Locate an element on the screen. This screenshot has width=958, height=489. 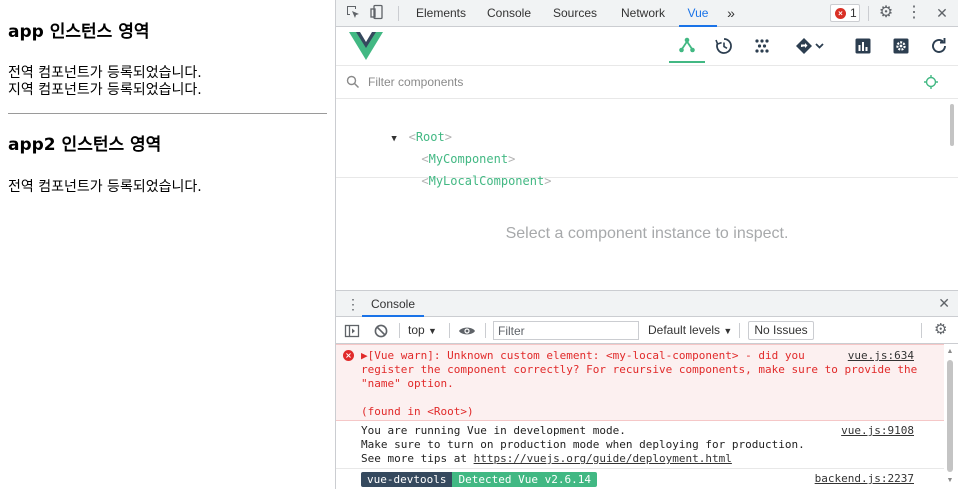
error-count-badge: × 1 is located at coordinates (845, 13).